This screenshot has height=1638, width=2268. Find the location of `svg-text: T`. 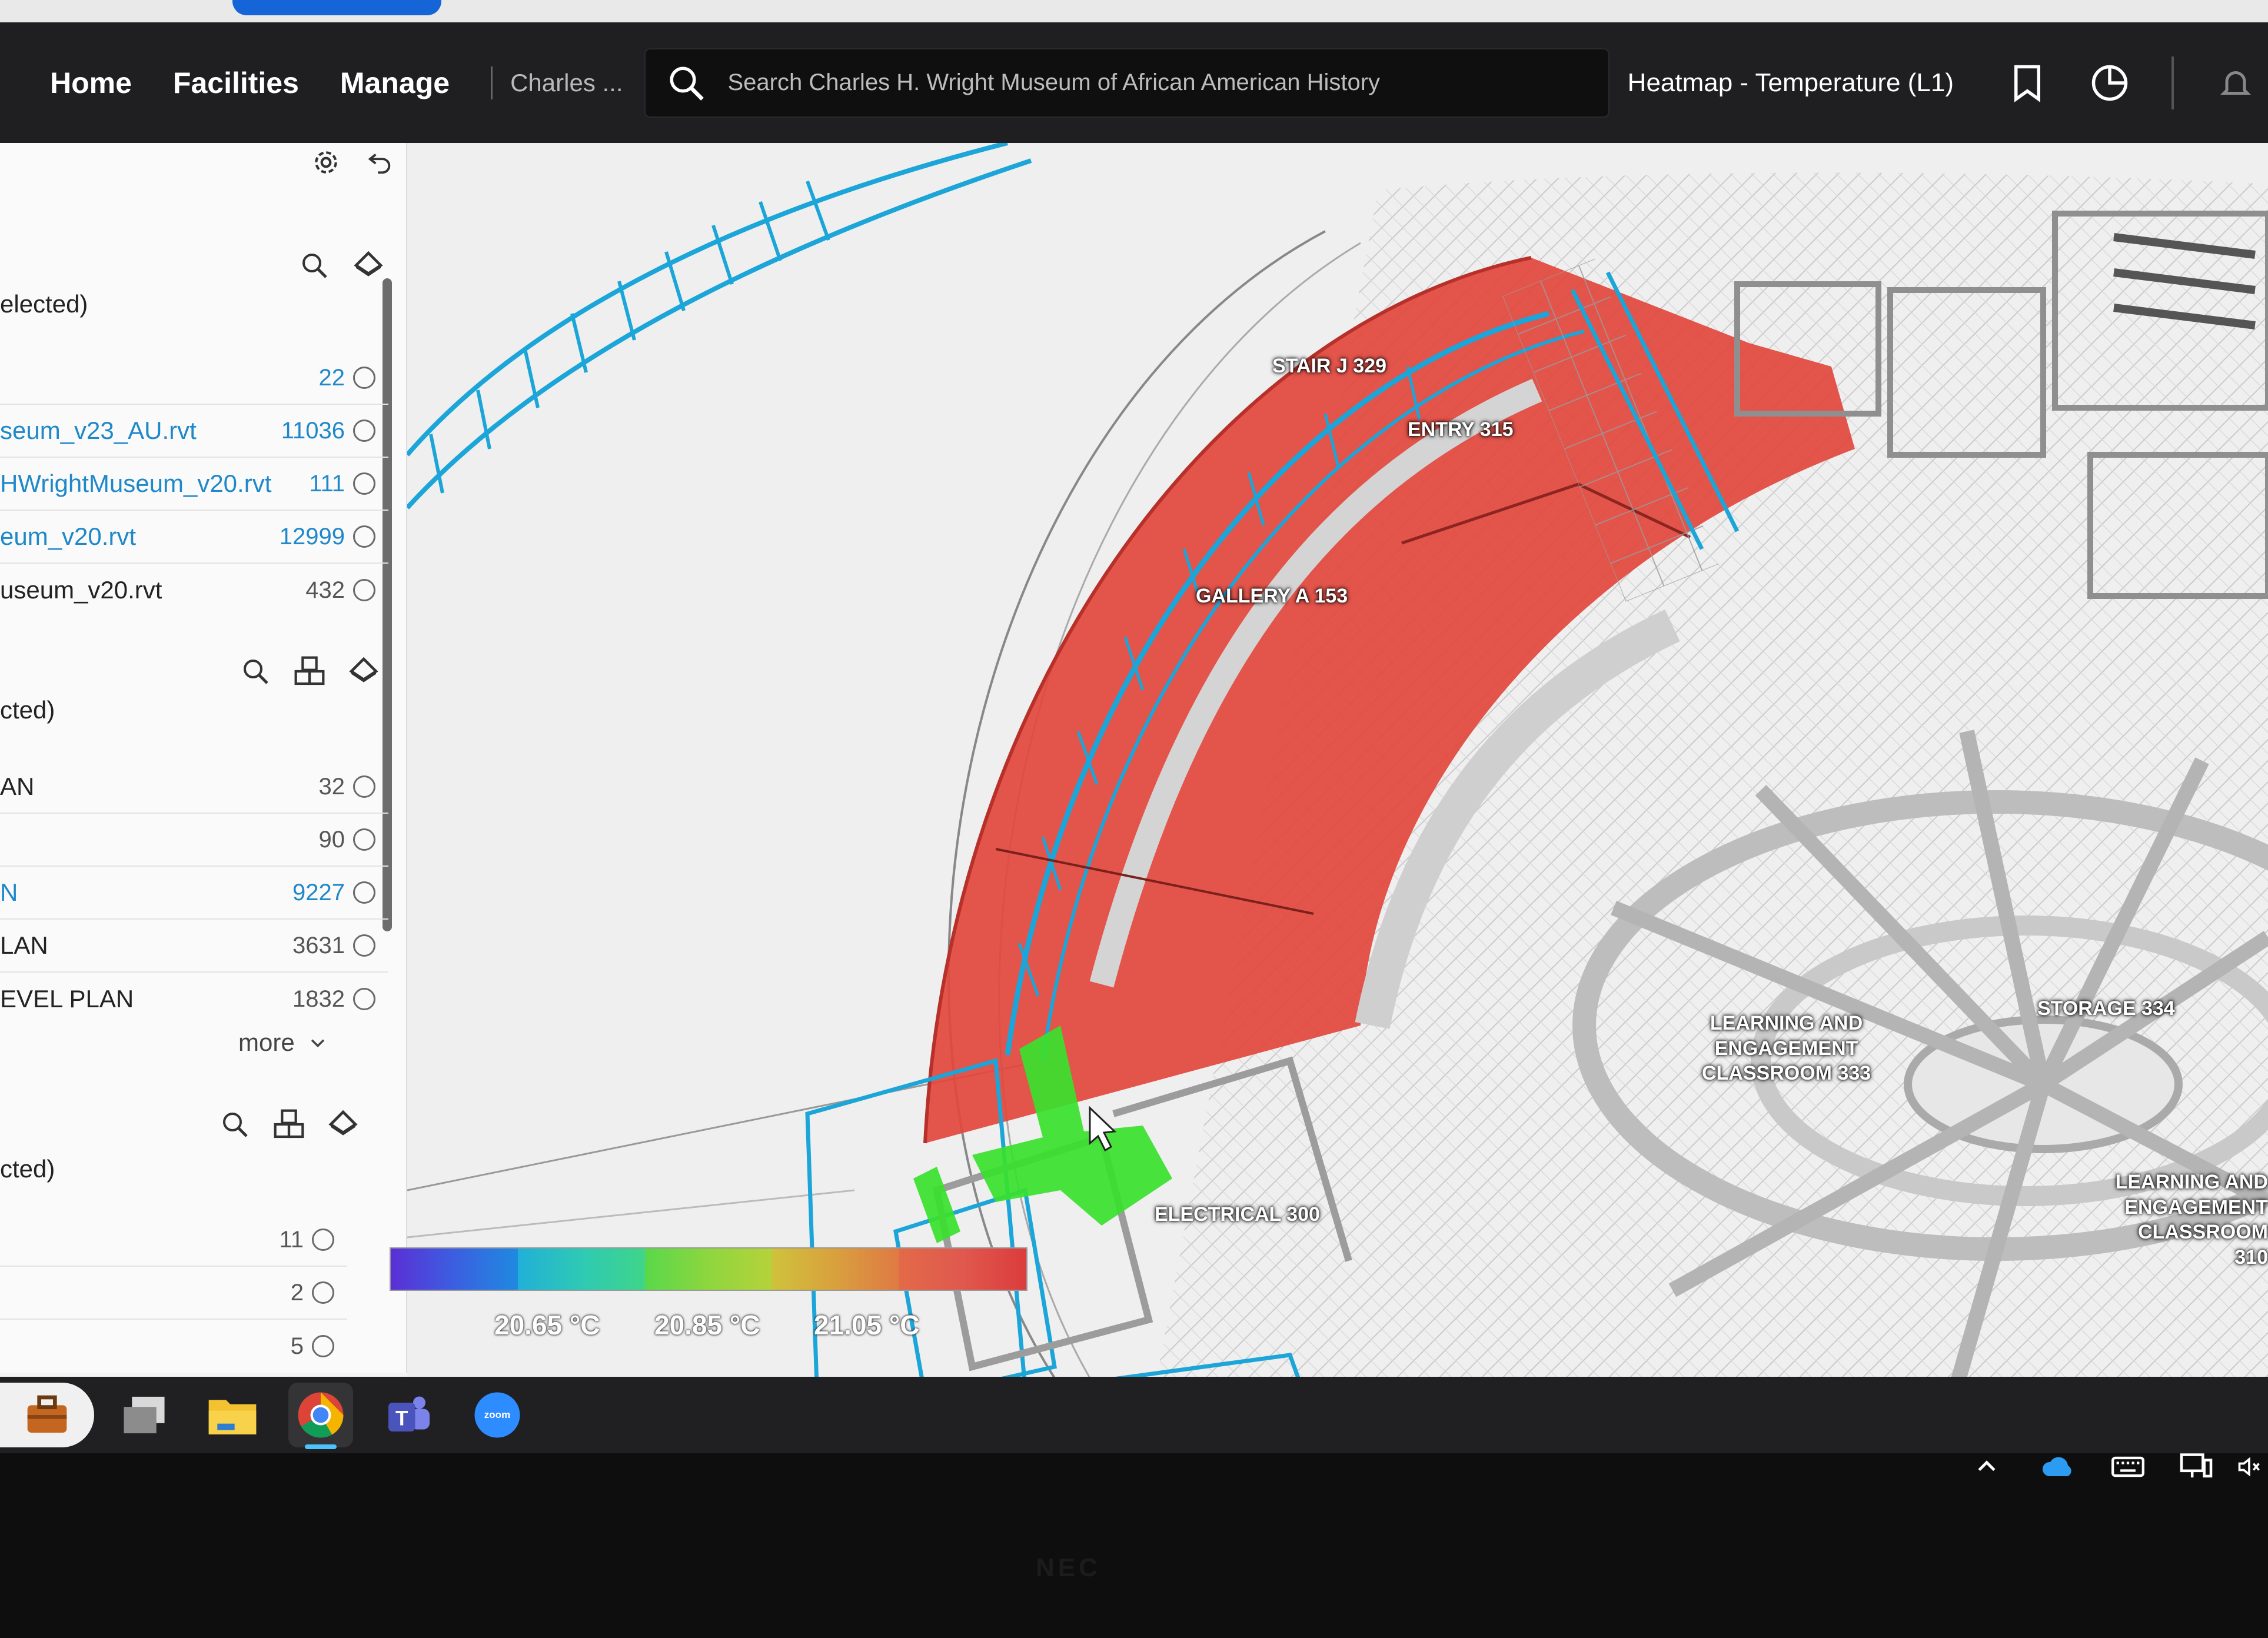

svg-text: T is located at coordinates (401, 1418).